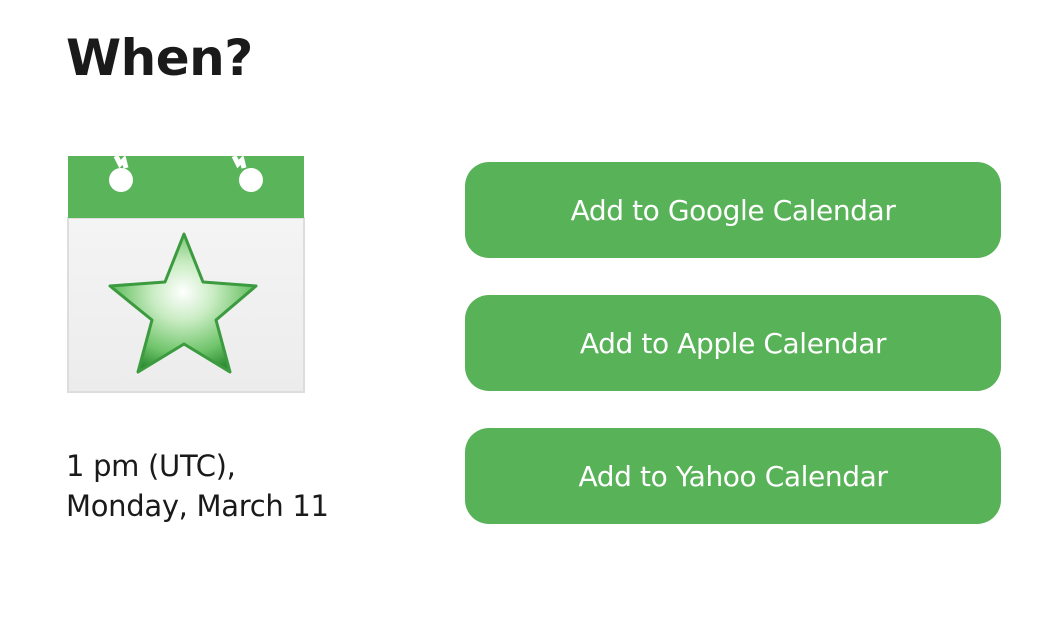  I want to click on event-date-text: Monday, March 11, so click(197, 506).